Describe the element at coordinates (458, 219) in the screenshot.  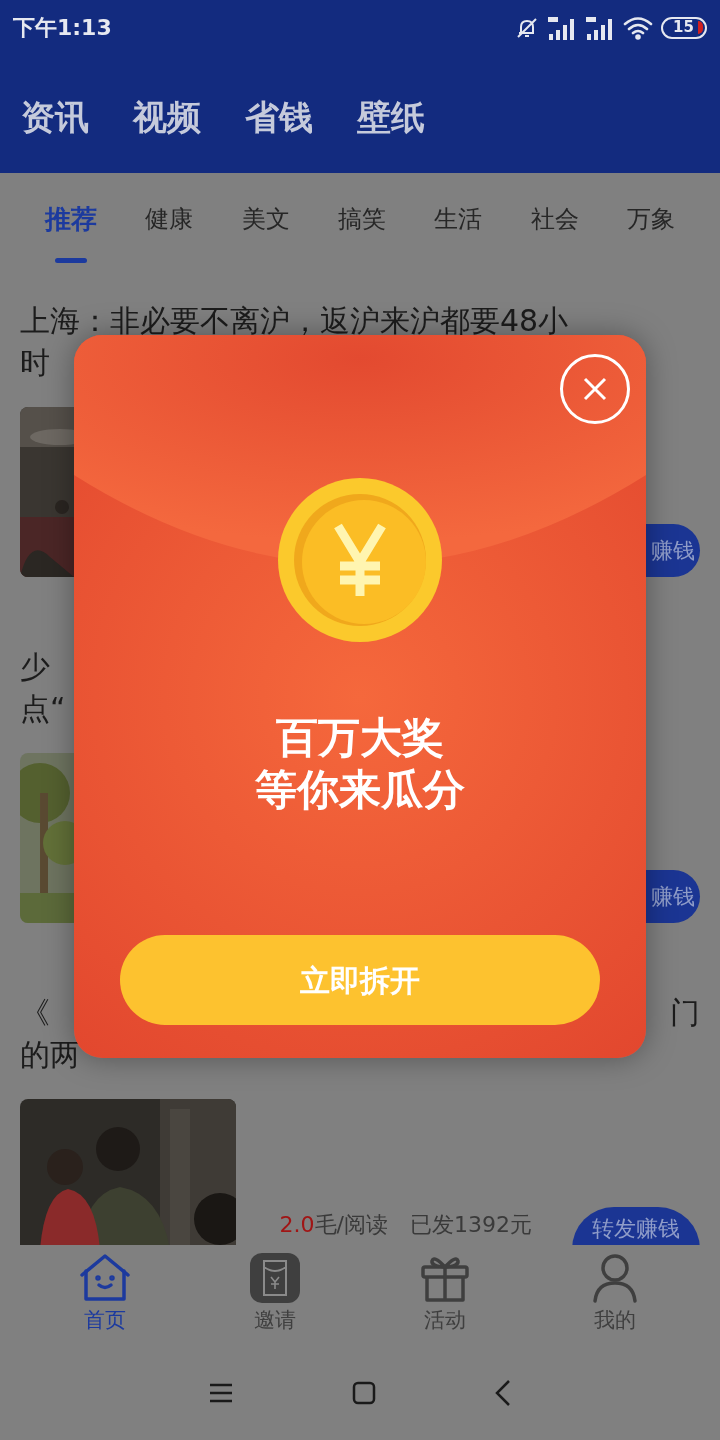
I see `category-tab: 生活` at that location.